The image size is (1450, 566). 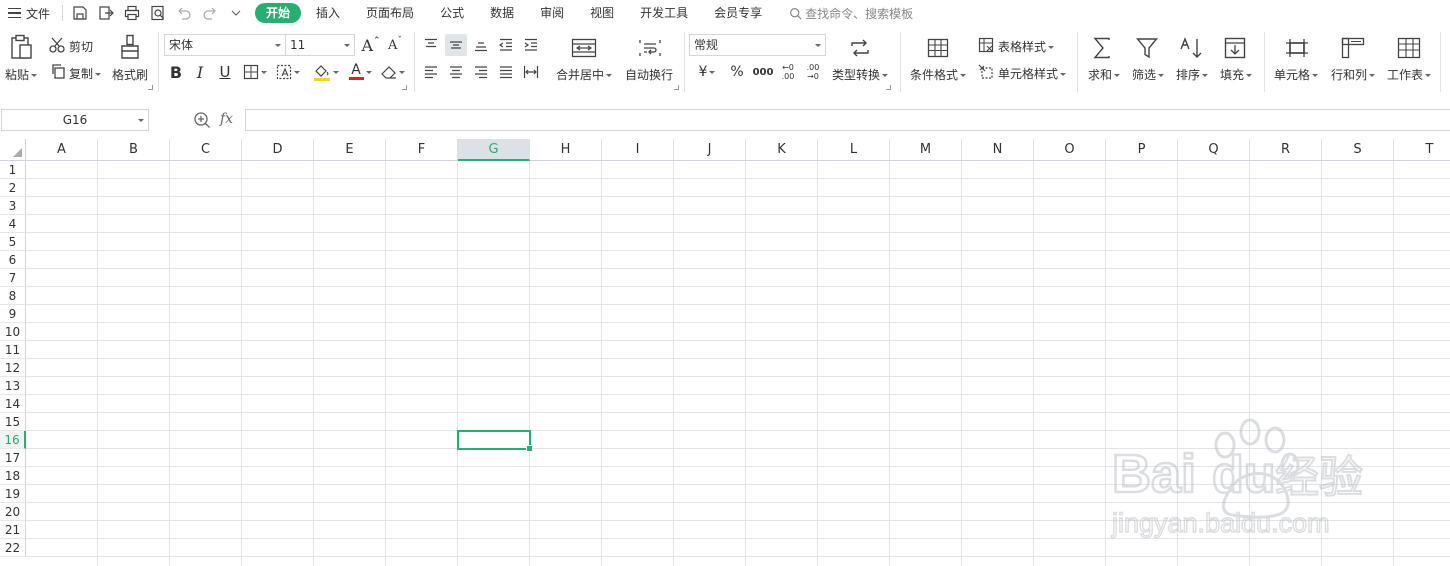 What do you see at coordinates (1296, 74) in the screenshot?
I see `cell-label: 单元格` at bounding box center [1296, 74].